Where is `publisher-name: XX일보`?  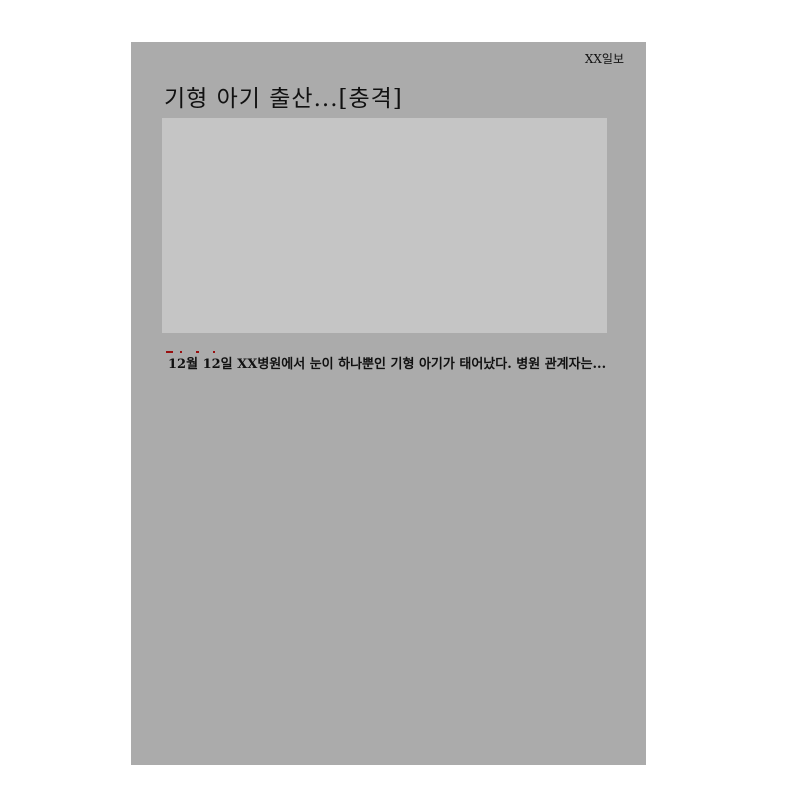
publisher-name: XX일보 is located at coordinates (604, 59).